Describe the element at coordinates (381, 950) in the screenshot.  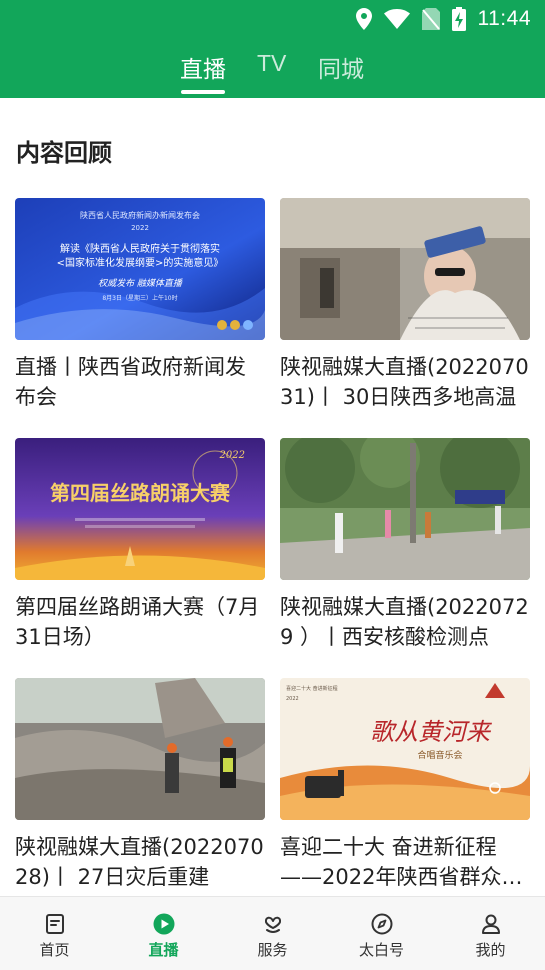
I see `nav-label: 太白号` at that location.